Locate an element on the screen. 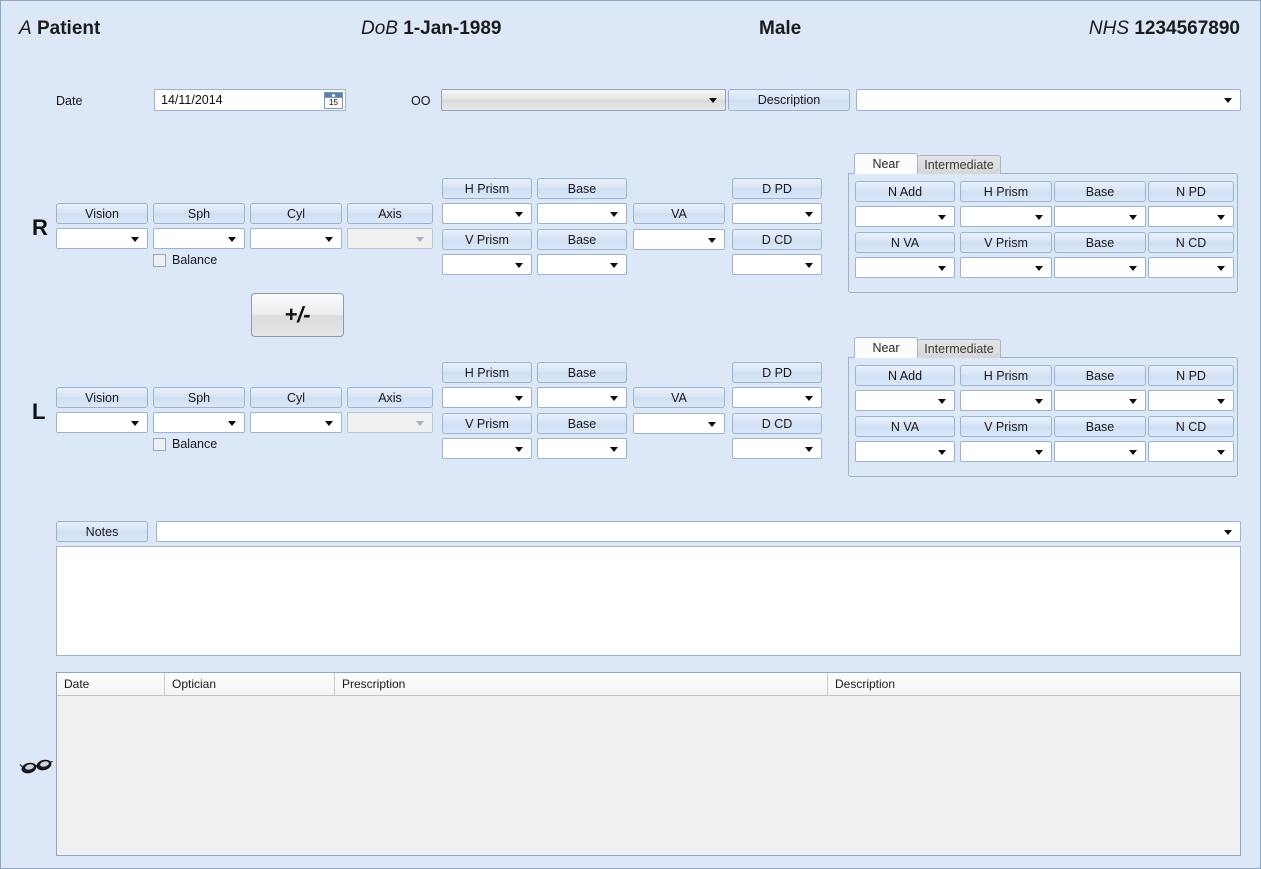  left-cyl-dropdown is located at coordinates (296, 422).